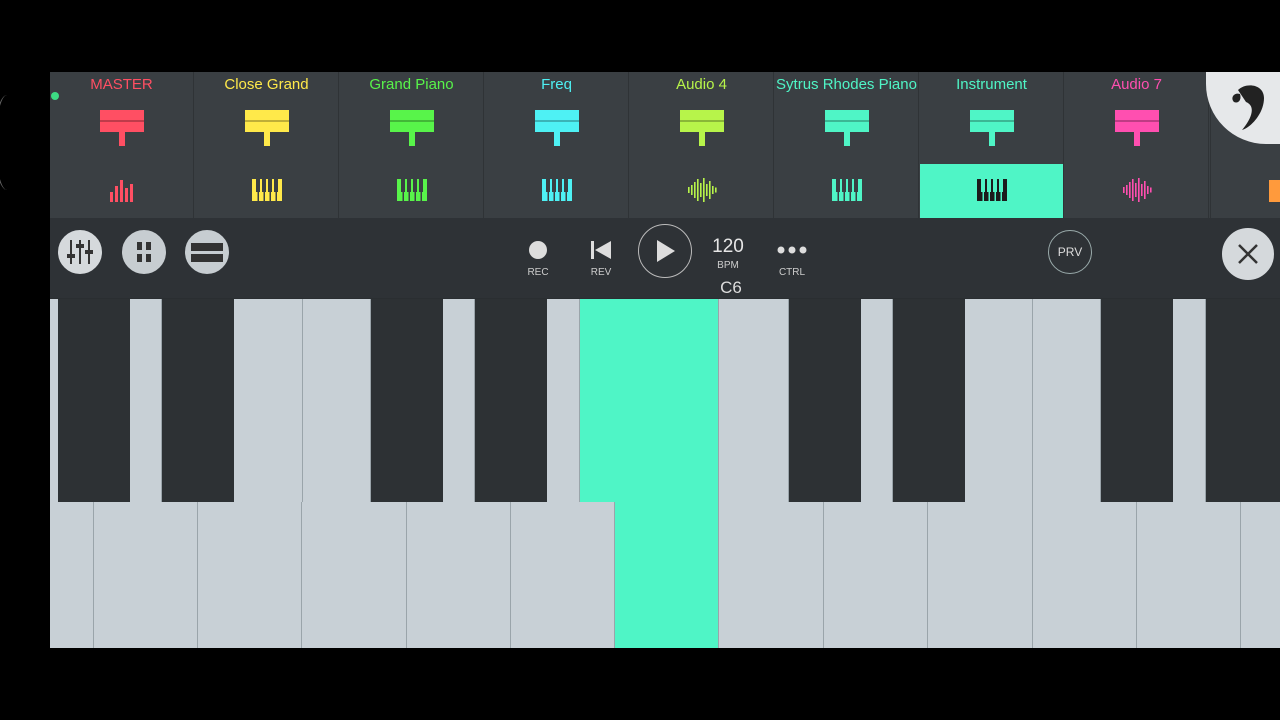 This screenshot has width=1280, height=720. Describe the element at coordinates (601, 272) in the screenshot. I see `rewind-label: REV` at that location.